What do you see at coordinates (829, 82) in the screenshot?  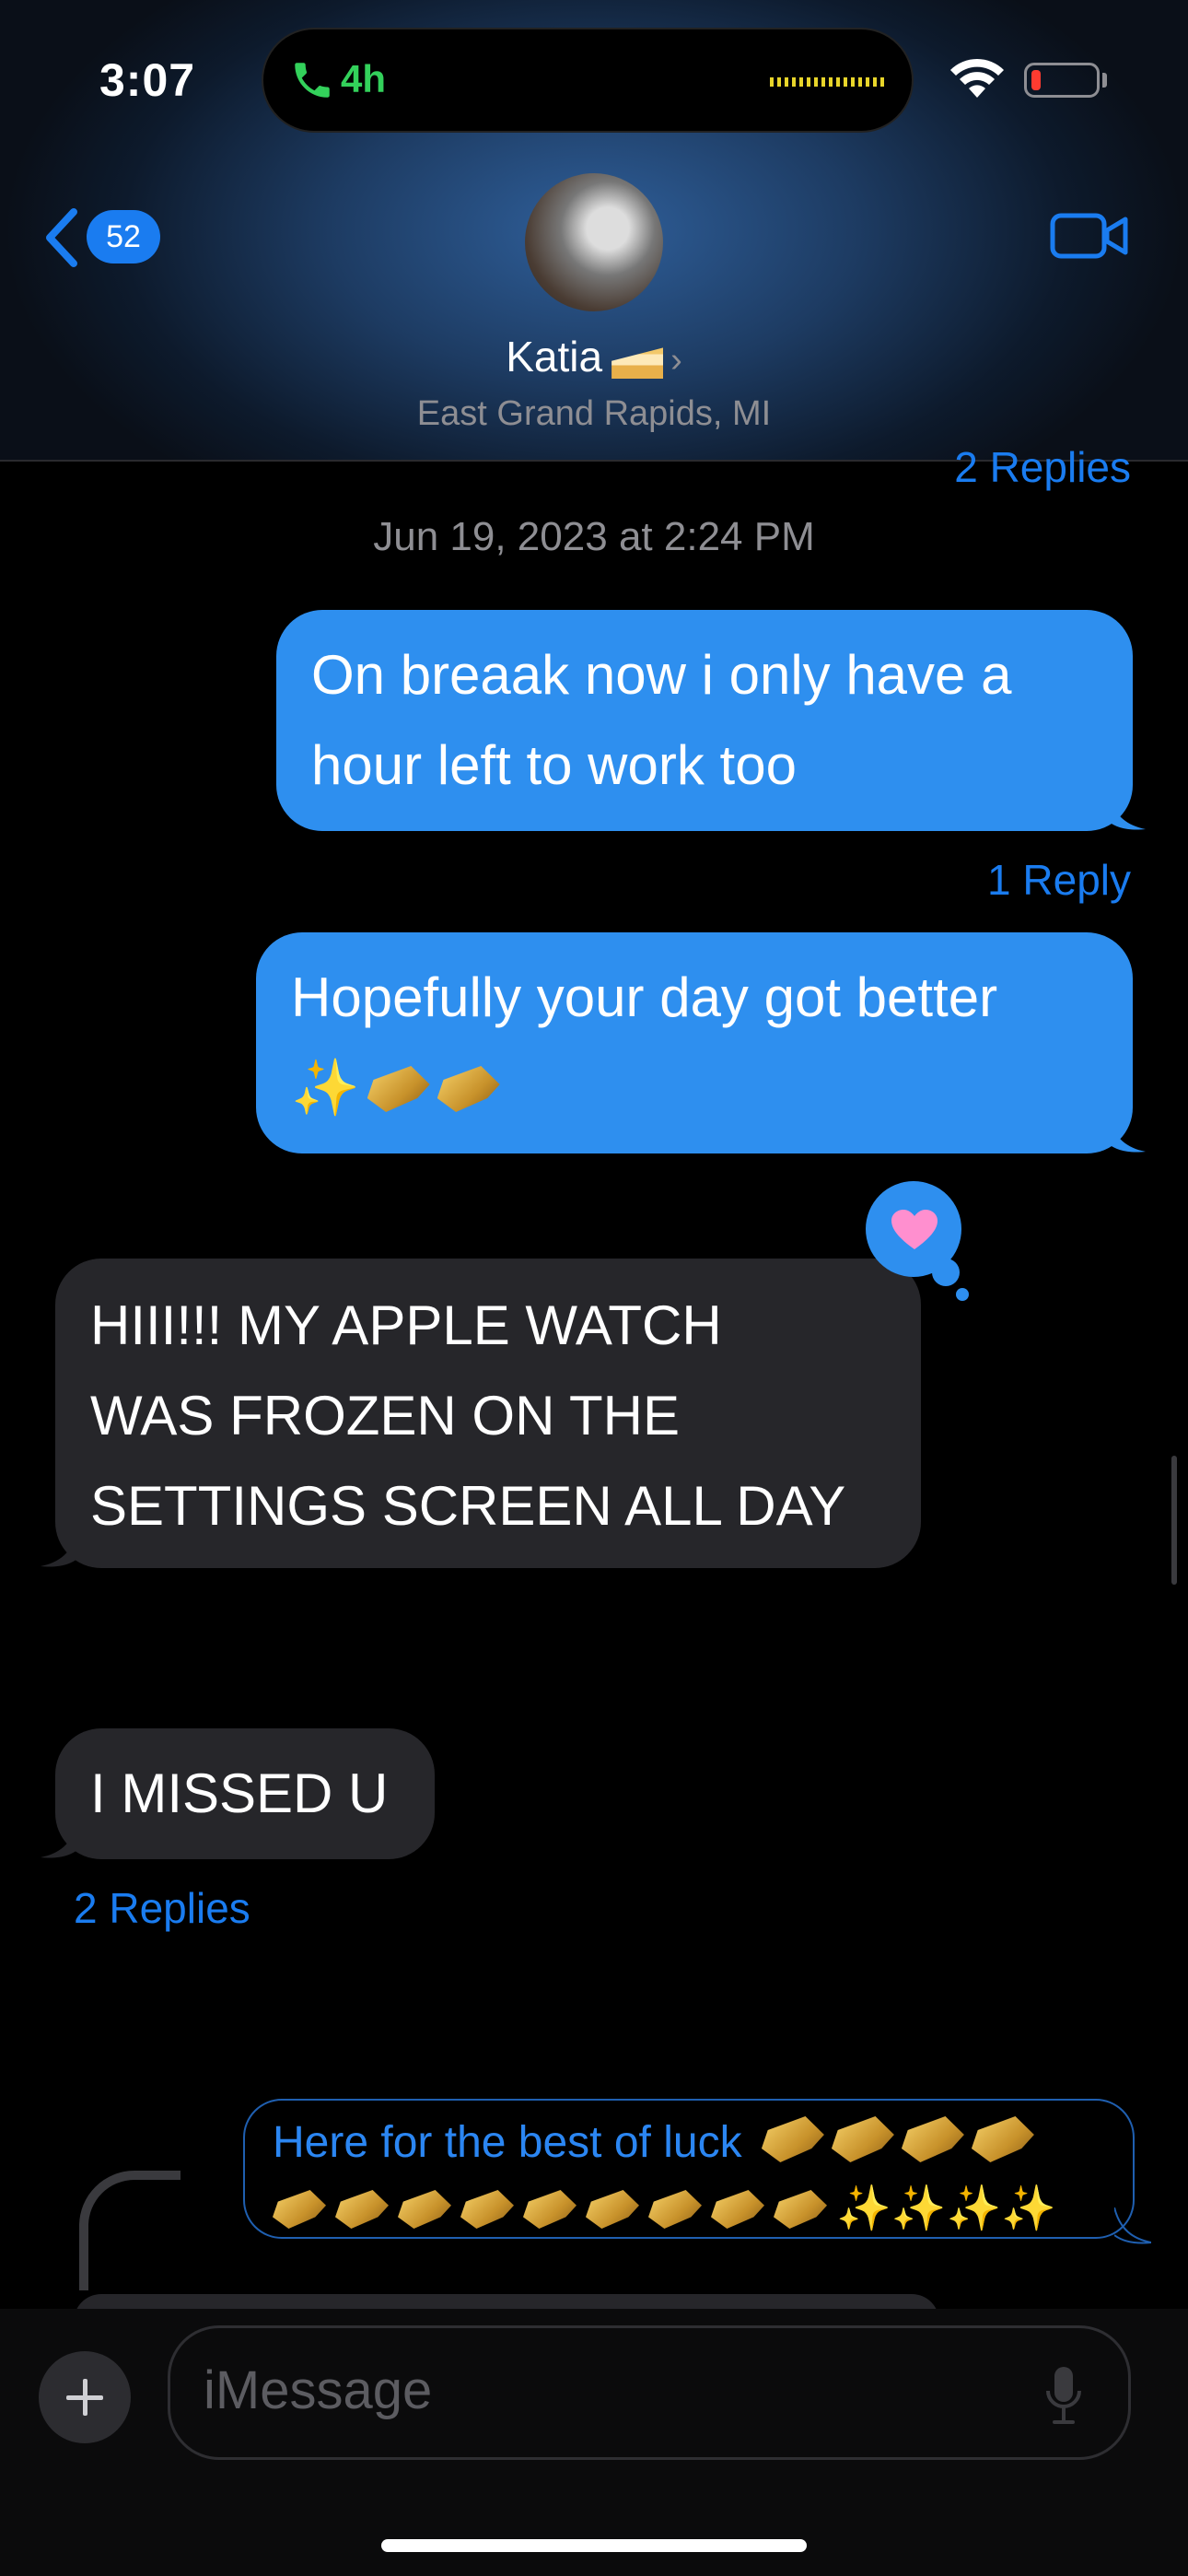 I see `audio-waveform-icon` at bounding box center [829, 82].